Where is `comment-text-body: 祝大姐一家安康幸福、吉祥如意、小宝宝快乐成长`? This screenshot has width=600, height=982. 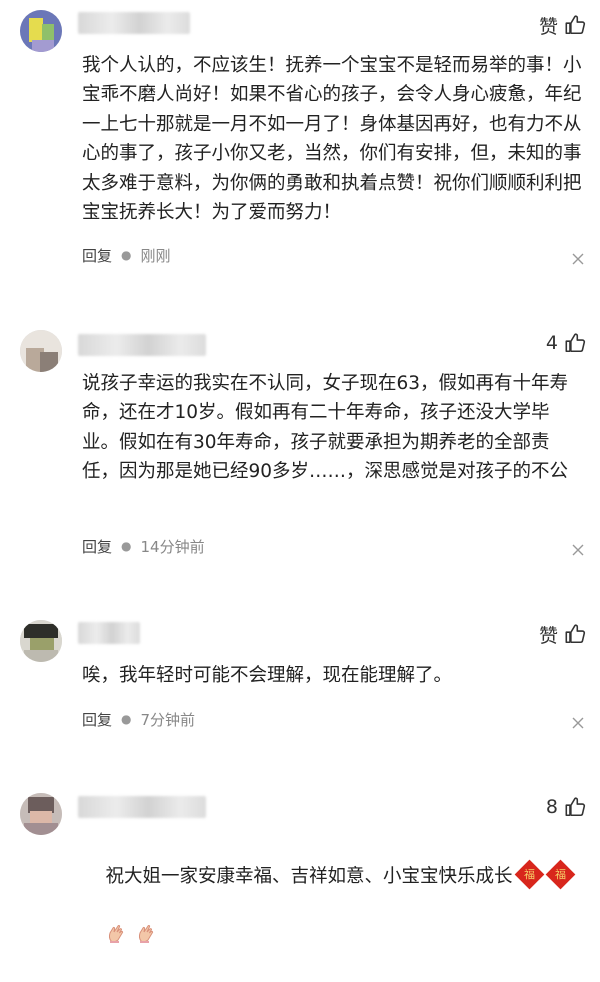
comment-text-body: 祝大姐一家安康幸福、吉祥如意、小宝宝快乐成长 is located at coordinates (309, 877).